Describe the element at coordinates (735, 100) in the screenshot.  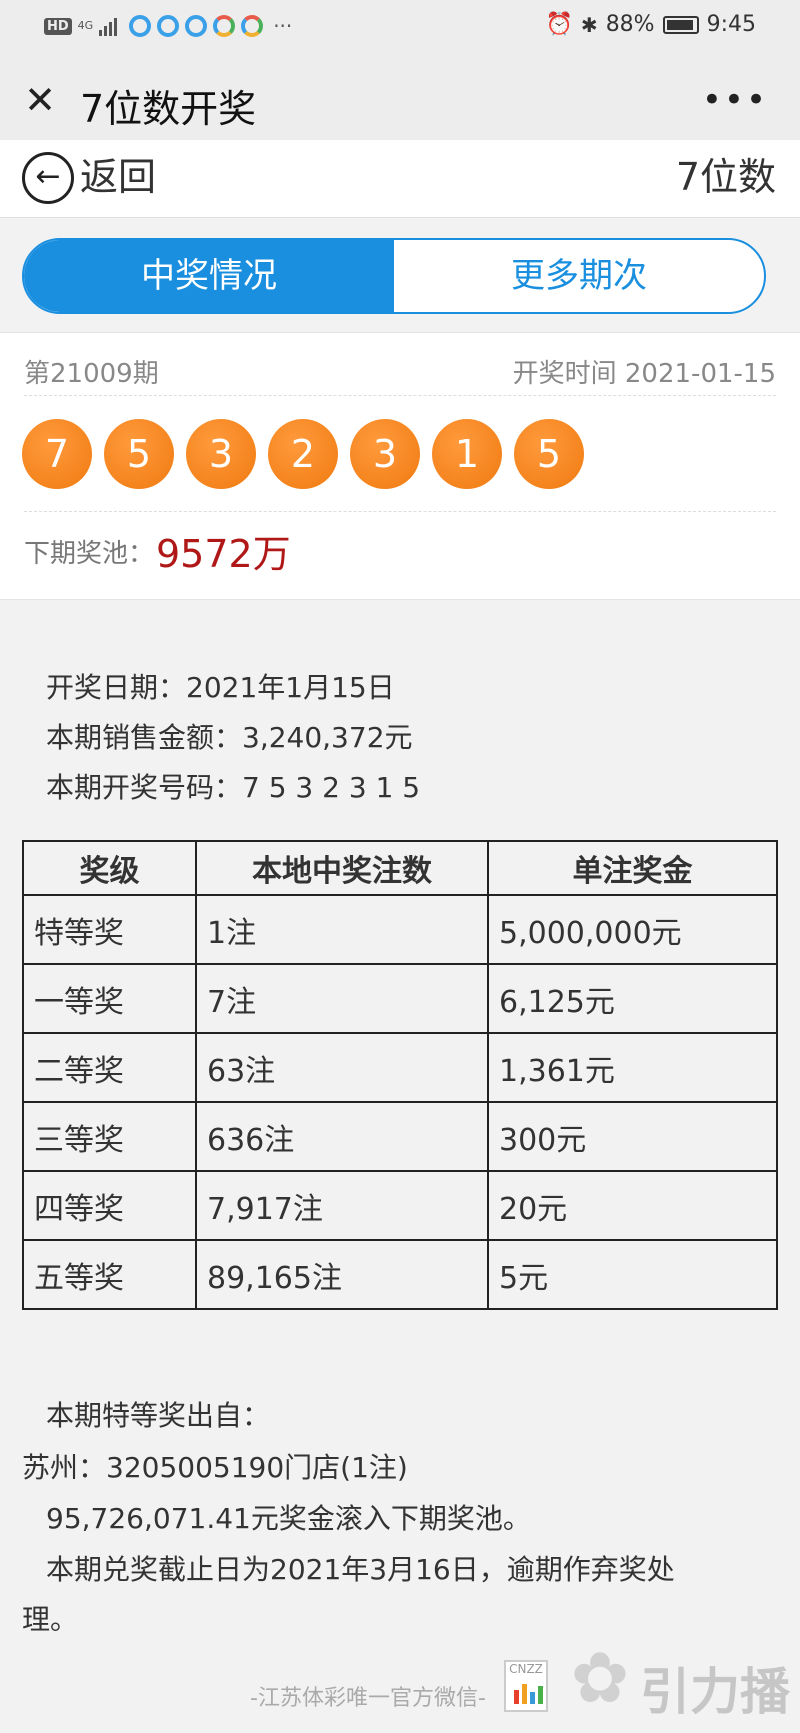
I see `more-icon: •••` at that location.